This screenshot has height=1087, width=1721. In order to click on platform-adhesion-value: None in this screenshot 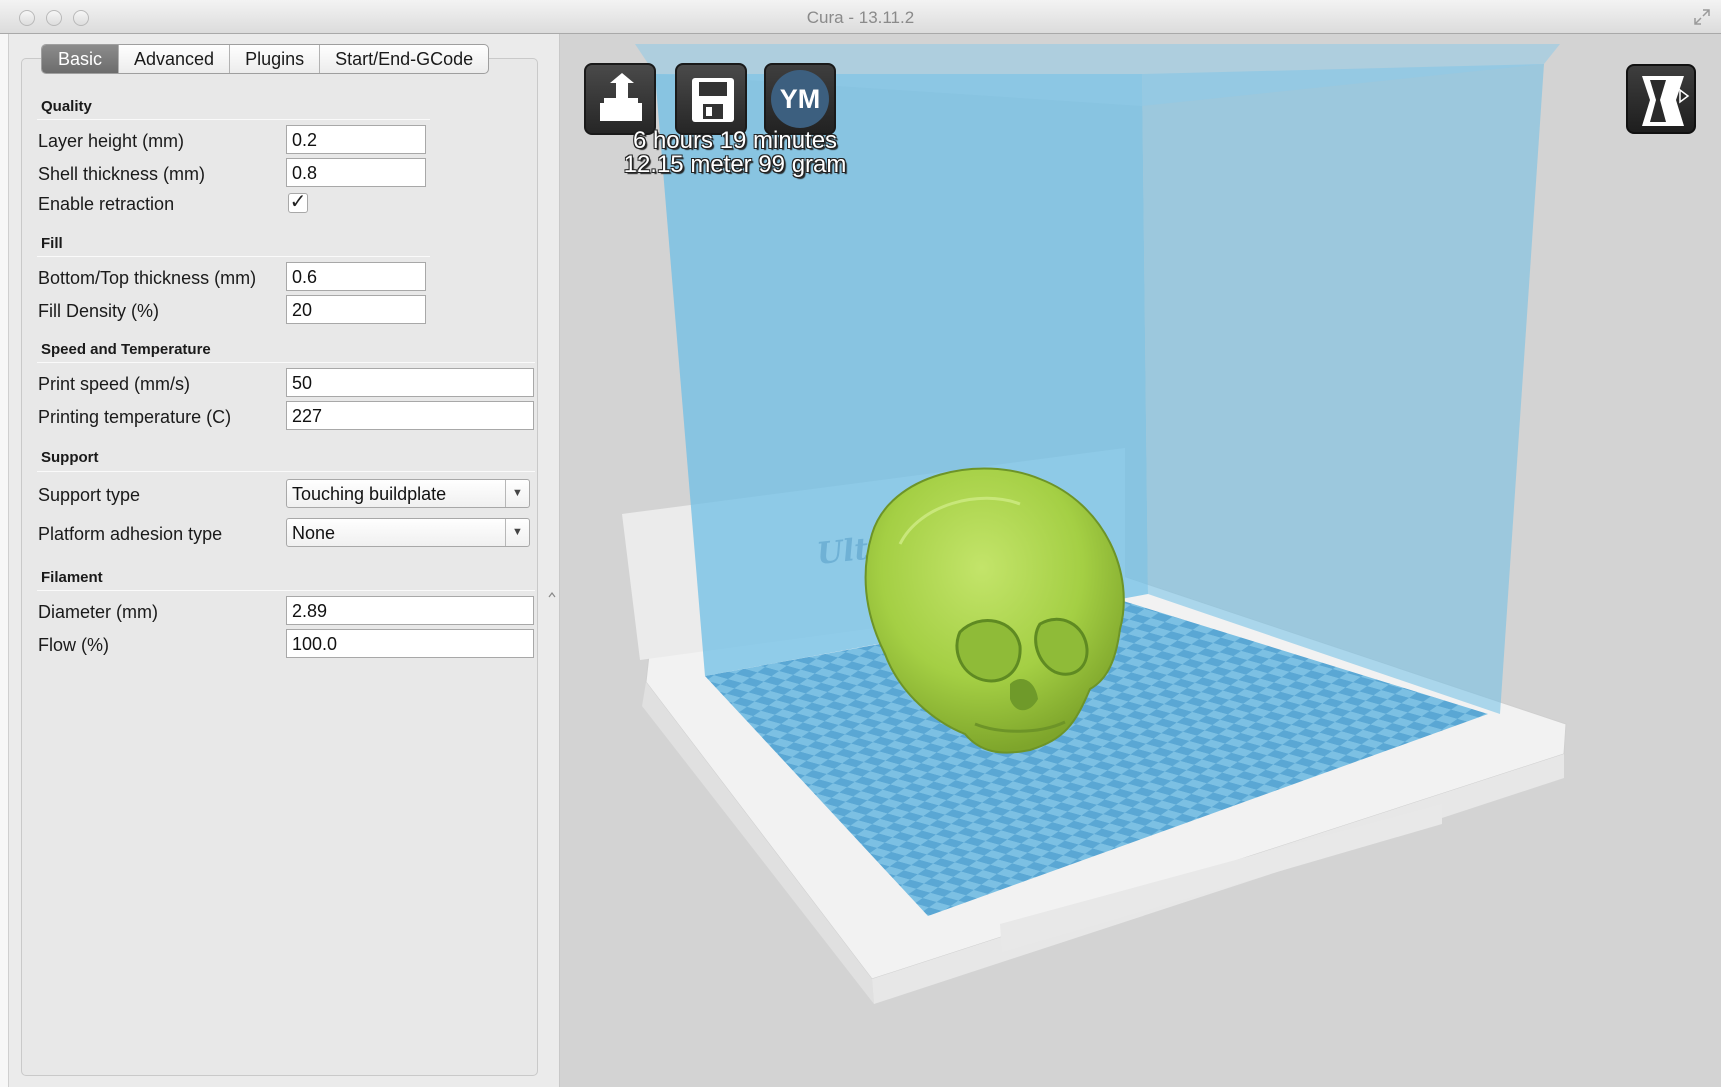, I will do `click(314, 533)`.